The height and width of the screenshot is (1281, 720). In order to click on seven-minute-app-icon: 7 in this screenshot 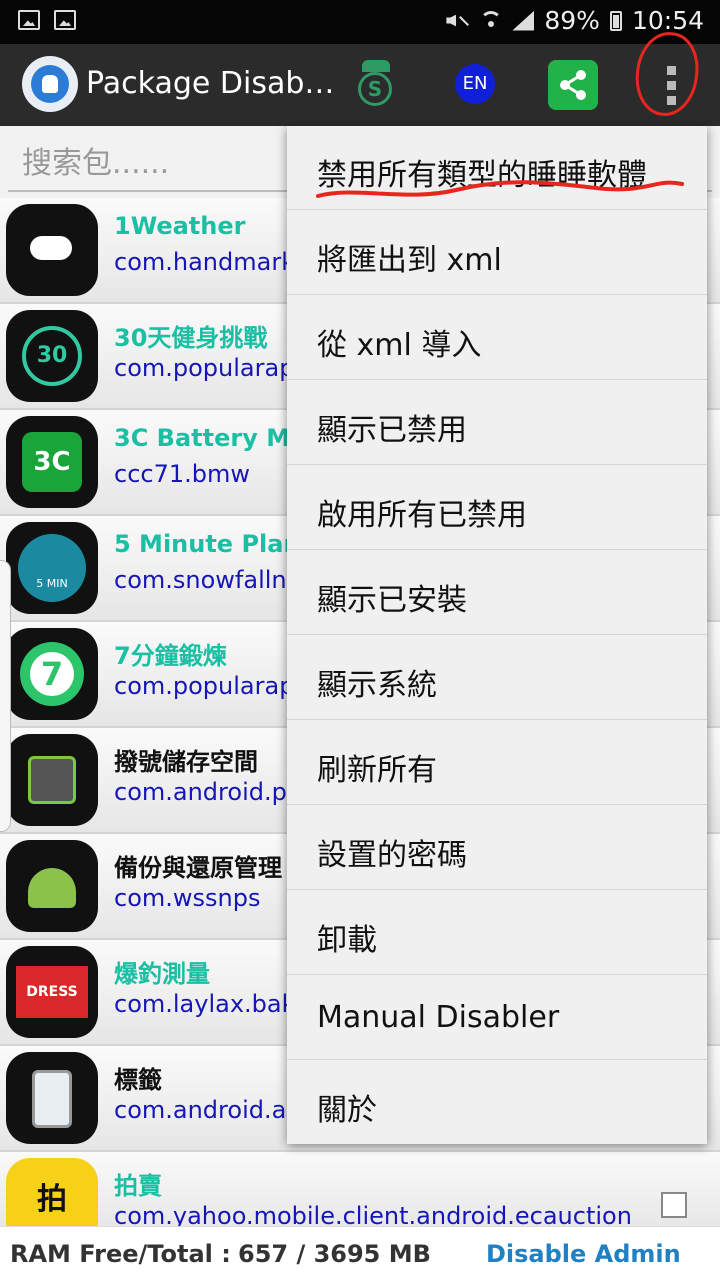, I will do `click(52, 674)`.